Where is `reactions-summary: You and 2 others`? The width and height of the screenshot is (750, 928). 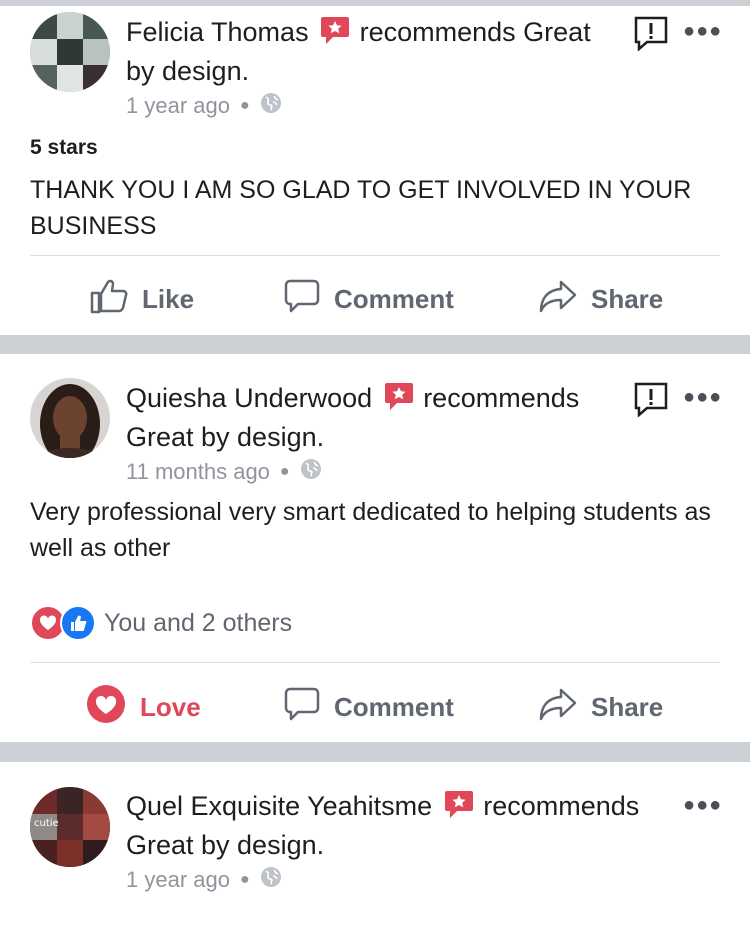
reactions-summary: You and 2 others is located at coordinates (161, 623).